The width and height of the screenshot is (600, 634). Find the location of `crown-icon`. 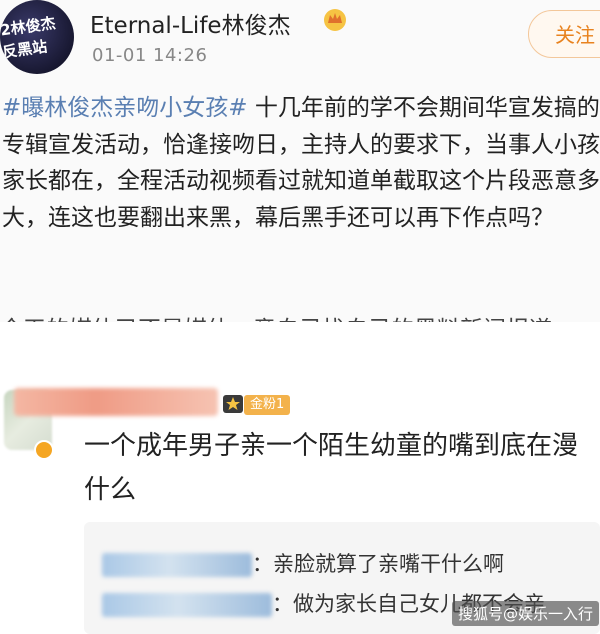

crown-icon is located at coordinates (335, 20).